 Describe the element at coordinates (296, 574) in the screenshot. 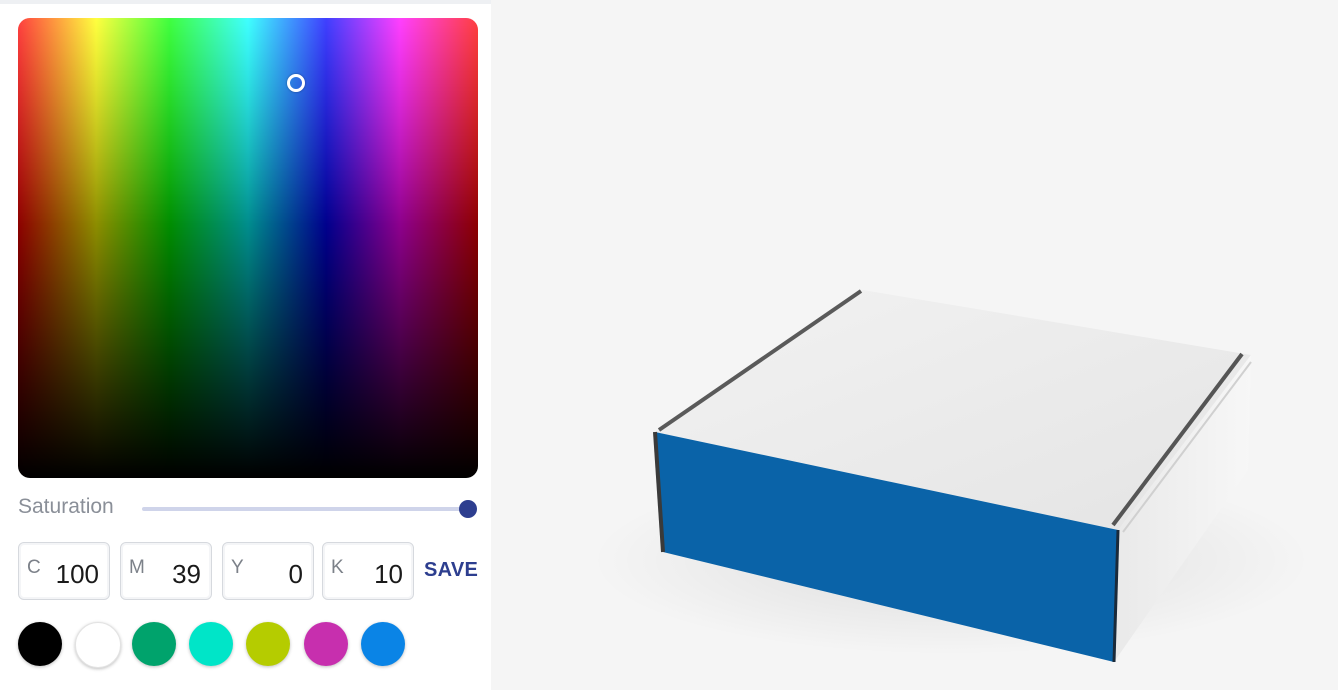

I see `yellow-value: 0` at that location.